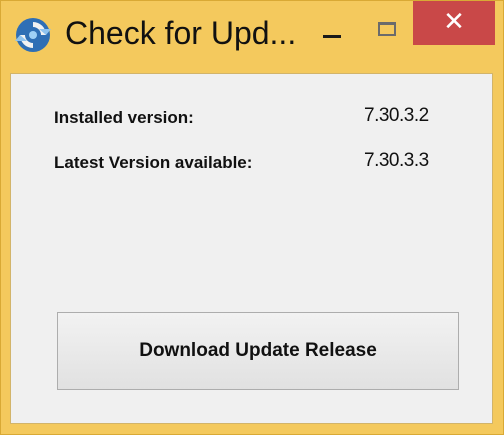 The width and height of the screenshot is (504, 435). I want to click on refresh-icon, so click(33, 35).